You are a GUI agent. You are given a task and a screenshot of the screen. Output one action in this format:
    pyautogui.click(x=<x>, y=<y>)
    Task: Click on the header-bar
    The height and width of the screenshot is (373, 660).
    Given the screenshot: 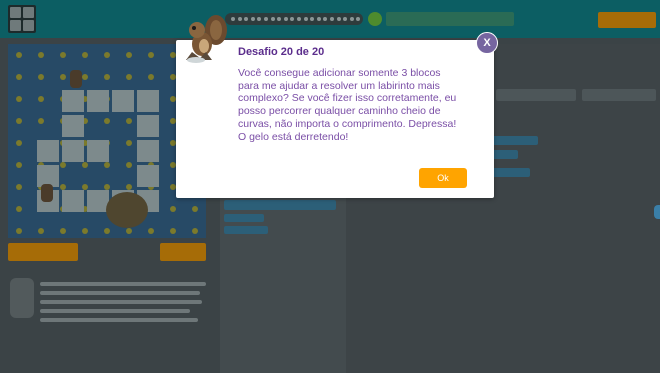 What is the action you would take?
    pyautogui.click(x=330, y=19)
    